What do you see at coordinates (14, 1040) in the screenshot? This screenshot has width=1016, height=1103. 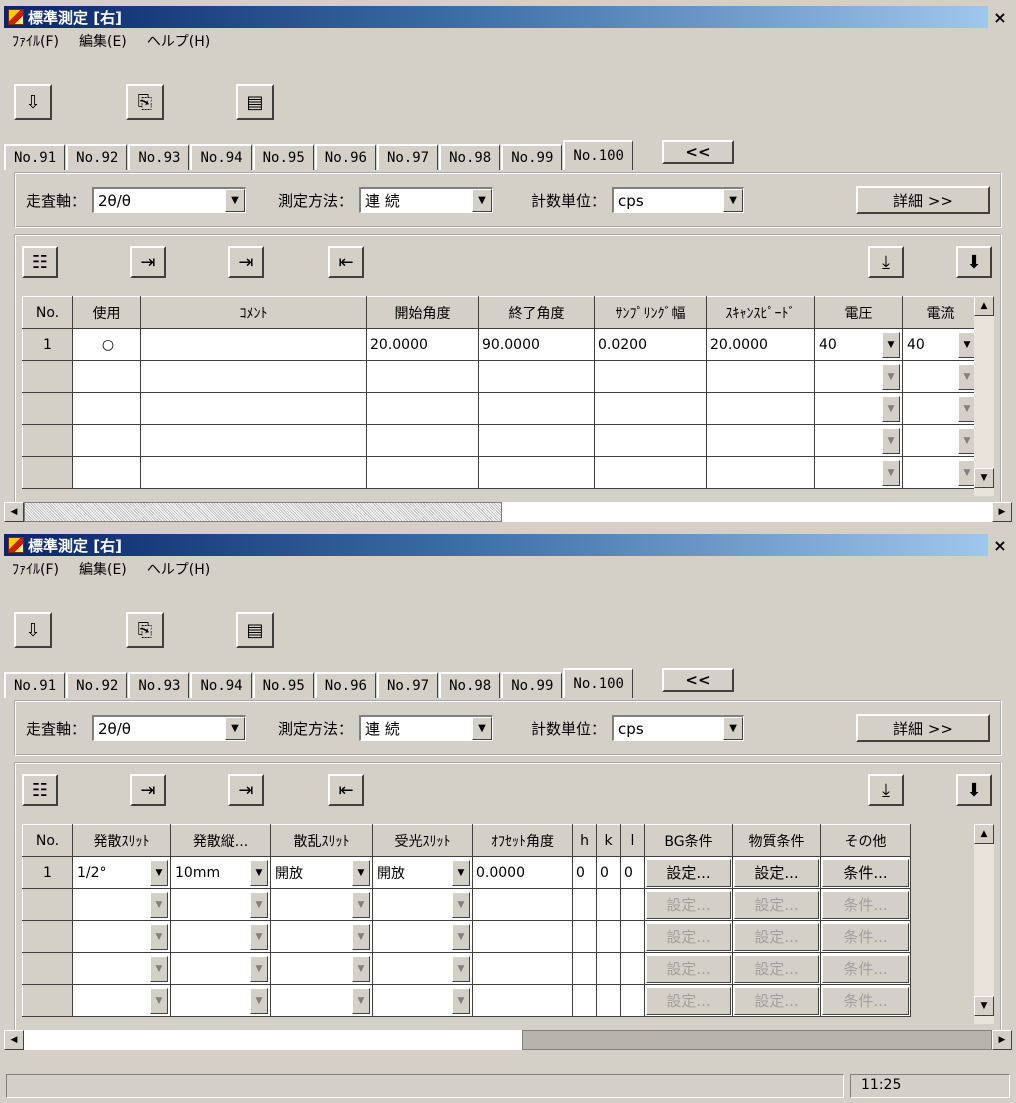 I see `scroll-left-icon: ◀` at bounding box center [14, 1040].